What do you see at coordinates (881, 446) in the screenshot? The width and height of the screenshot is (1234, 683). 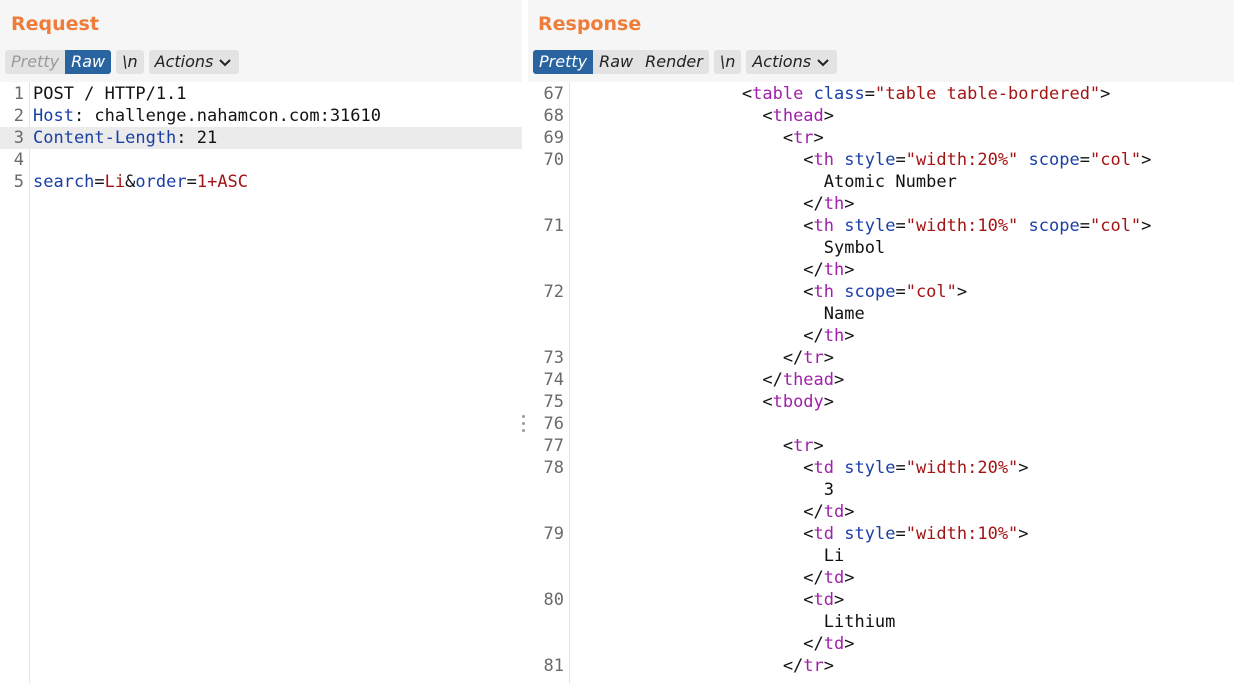 I see `response-code-line: 77 <tr>` at bounding box center [881, 446].